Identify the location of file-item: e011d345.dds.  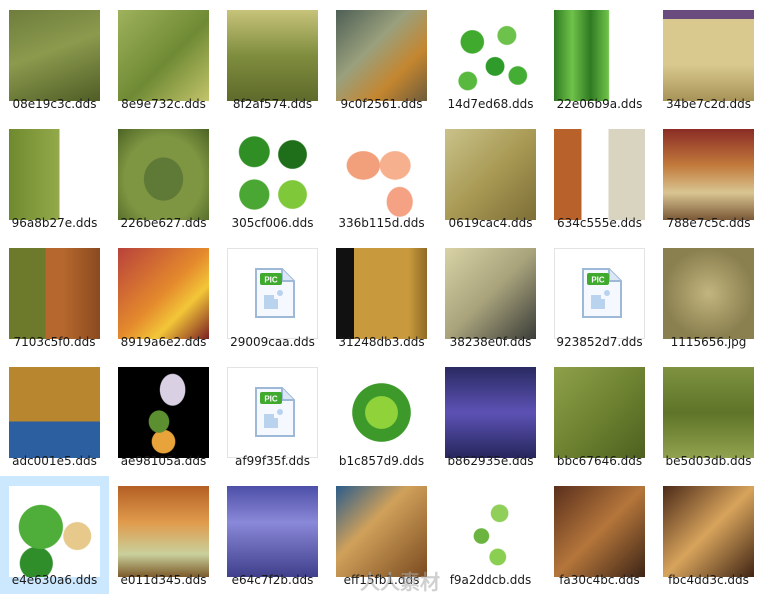
(163, 535).